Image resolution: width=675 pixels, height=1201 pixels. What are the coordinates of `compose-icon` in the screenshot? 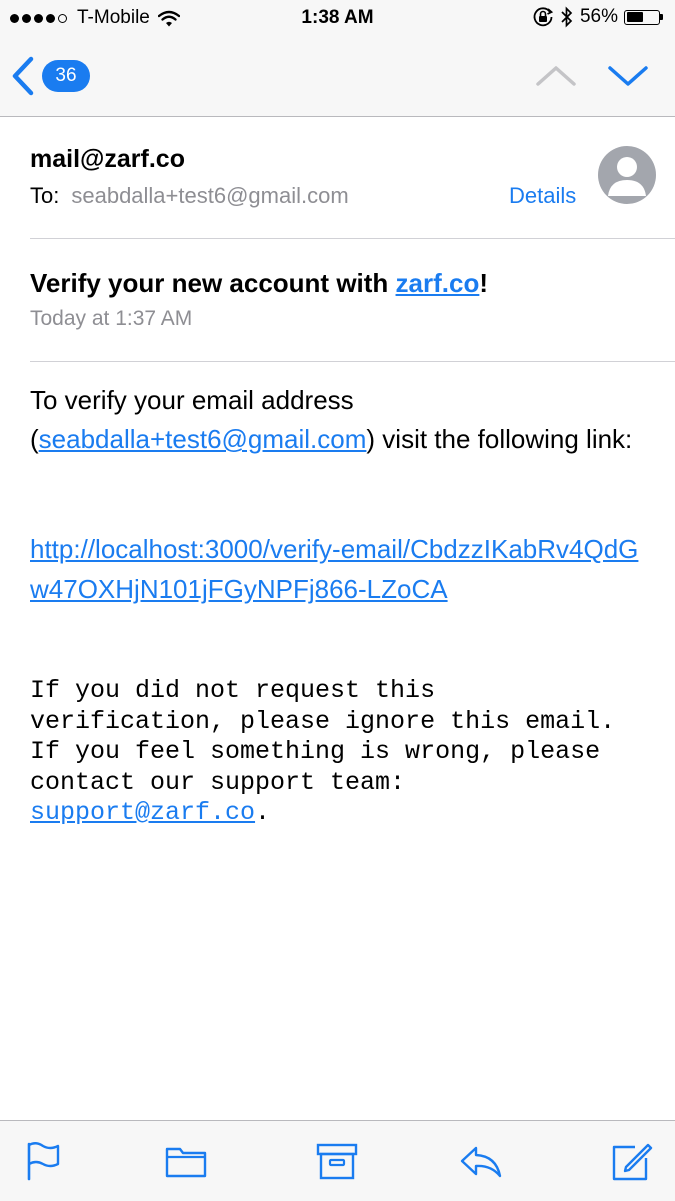 It's located at (632, 1161).